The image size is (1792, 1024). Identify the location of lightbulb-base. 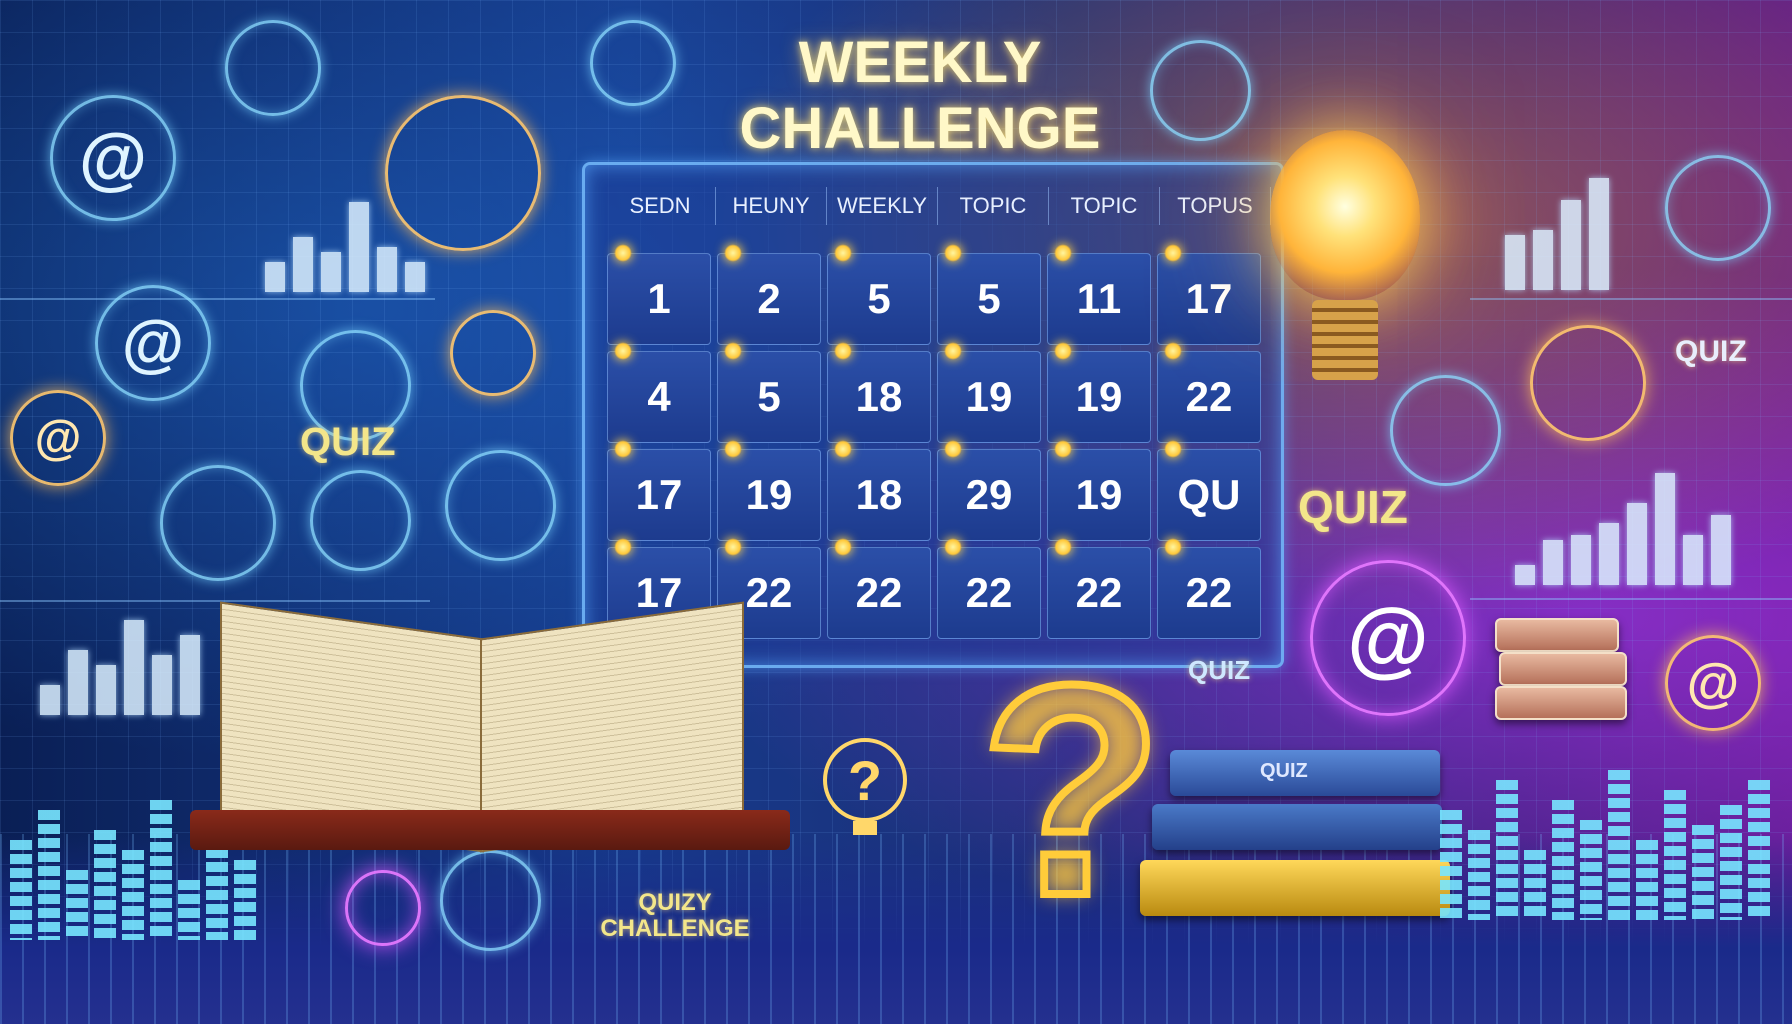
(1345, 340).